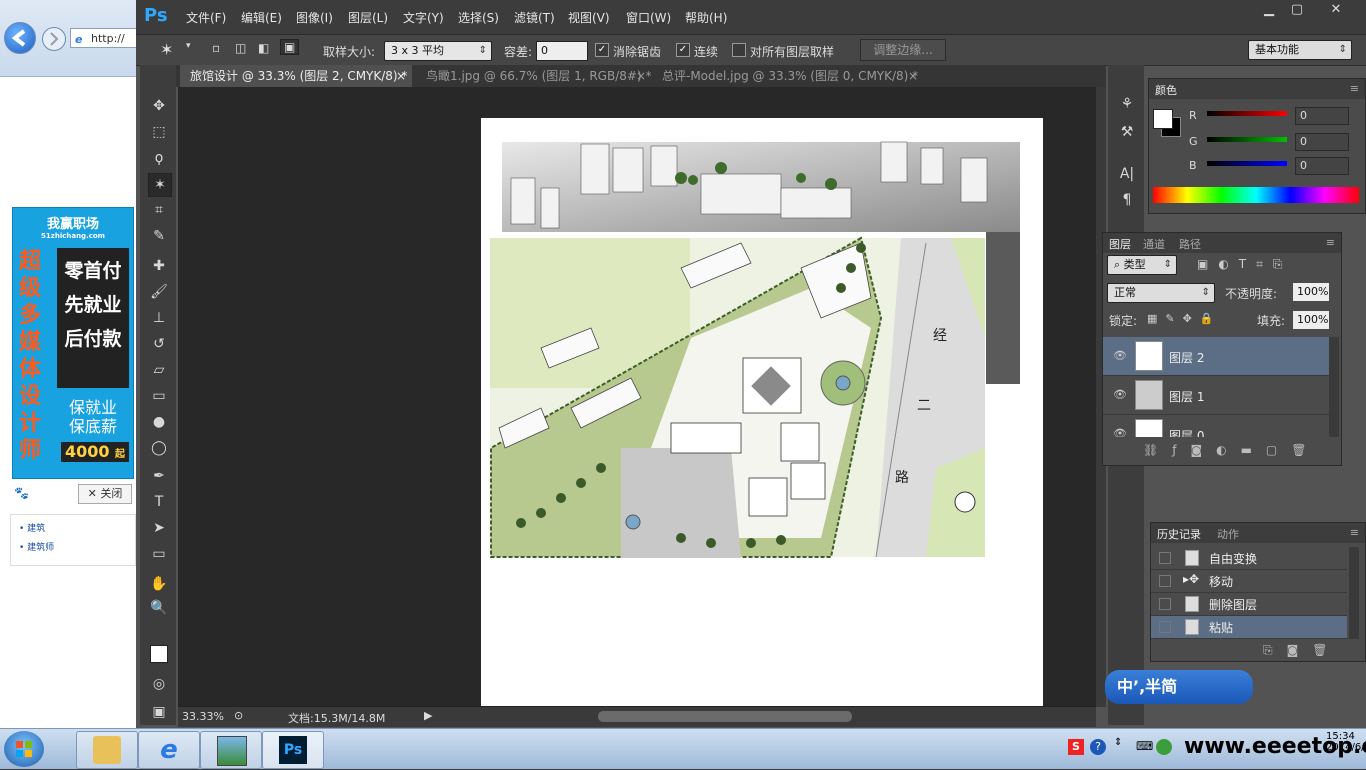  I want to click on network-icon, so click(1164, 747).